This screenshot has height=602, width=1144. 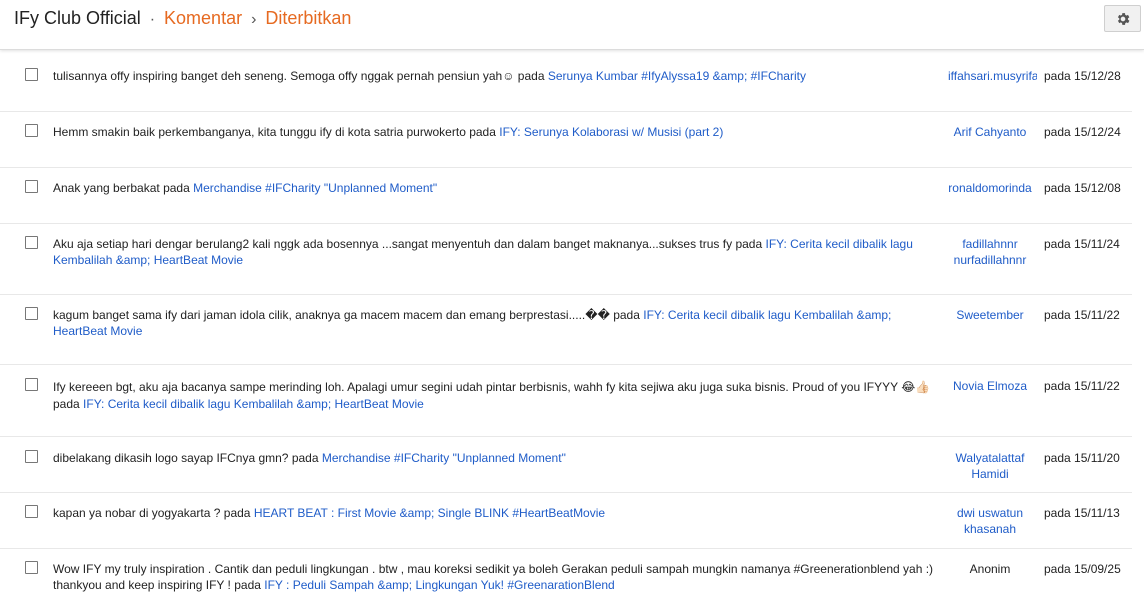 What do you see at coordinates (106, 188) in the screenshot?
I see `comment-body: Anak yang berbakat` at bounding box center [106, 188].